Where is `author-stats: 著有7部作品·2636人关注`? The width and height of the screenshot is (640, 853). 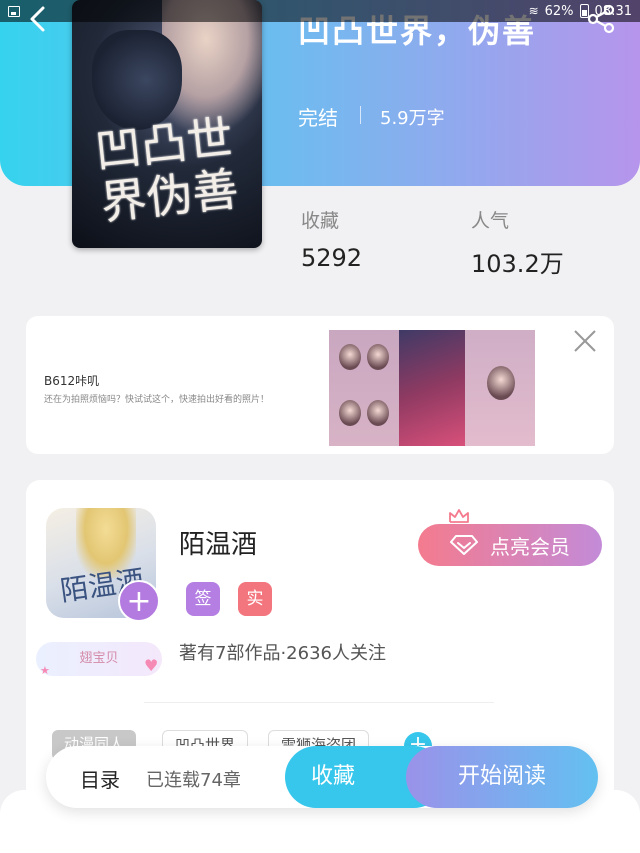 author-stats: 著有7部作品·2636人关注 is located at coordinates (282, 653).